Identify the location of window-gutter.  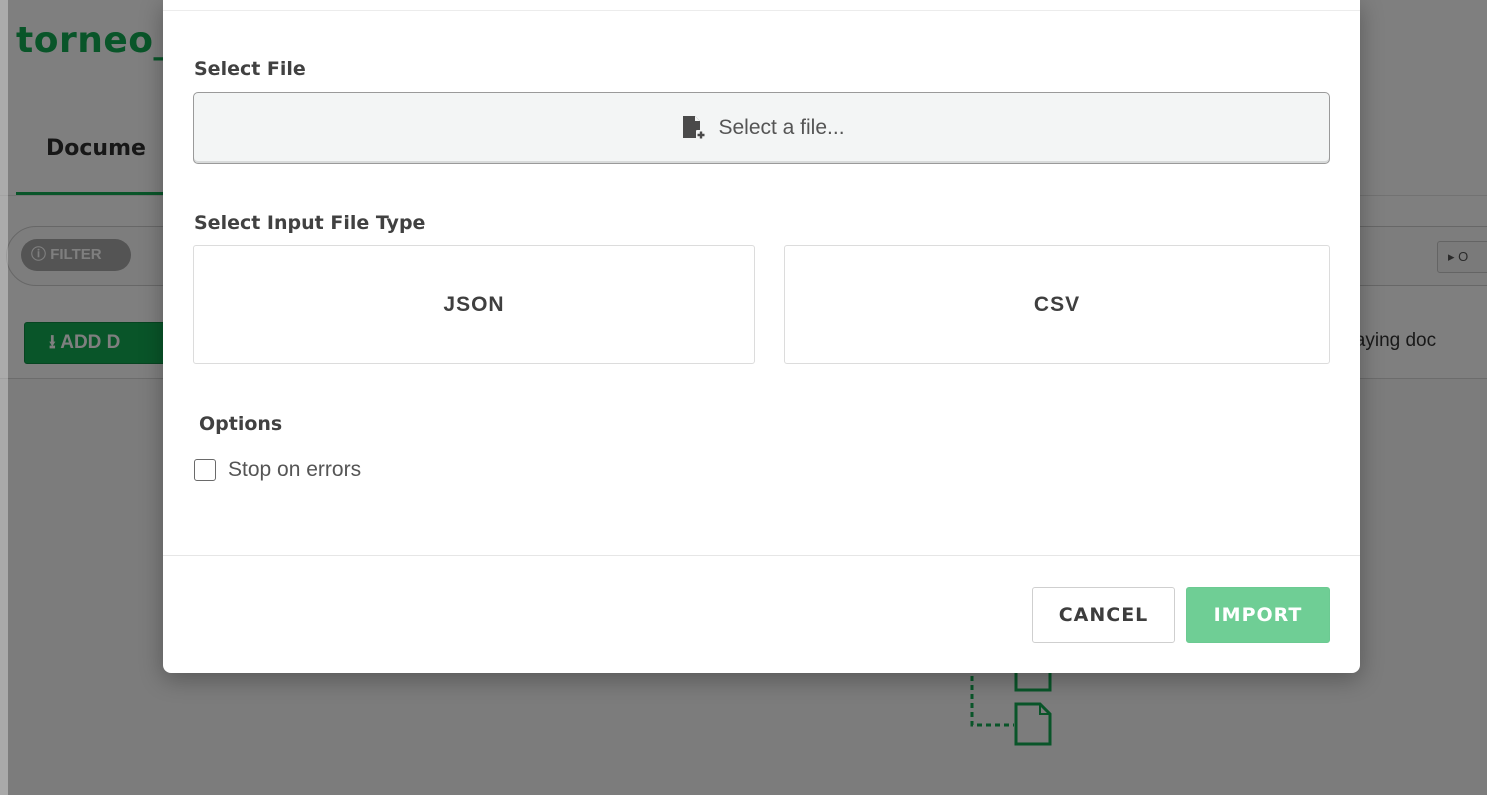
(4, 397).